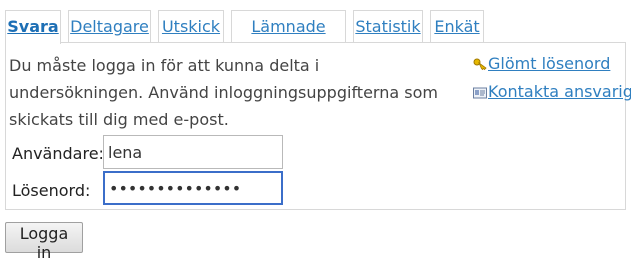  What do you see at coordinates (549, 63) in the screenshot?
I see `forgot-password-label: Glömt lösenord` at bounding box center [549, 63].